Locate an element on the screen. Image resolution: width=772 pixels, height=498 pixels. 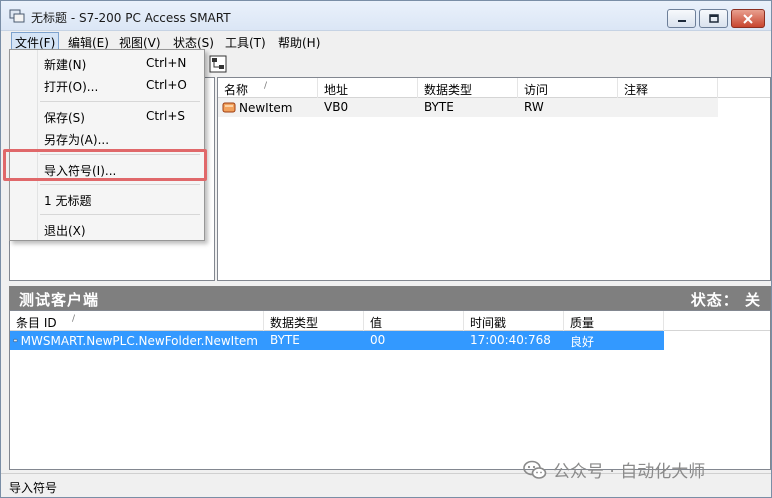
maximize-button is located at coordinates (713, 18).